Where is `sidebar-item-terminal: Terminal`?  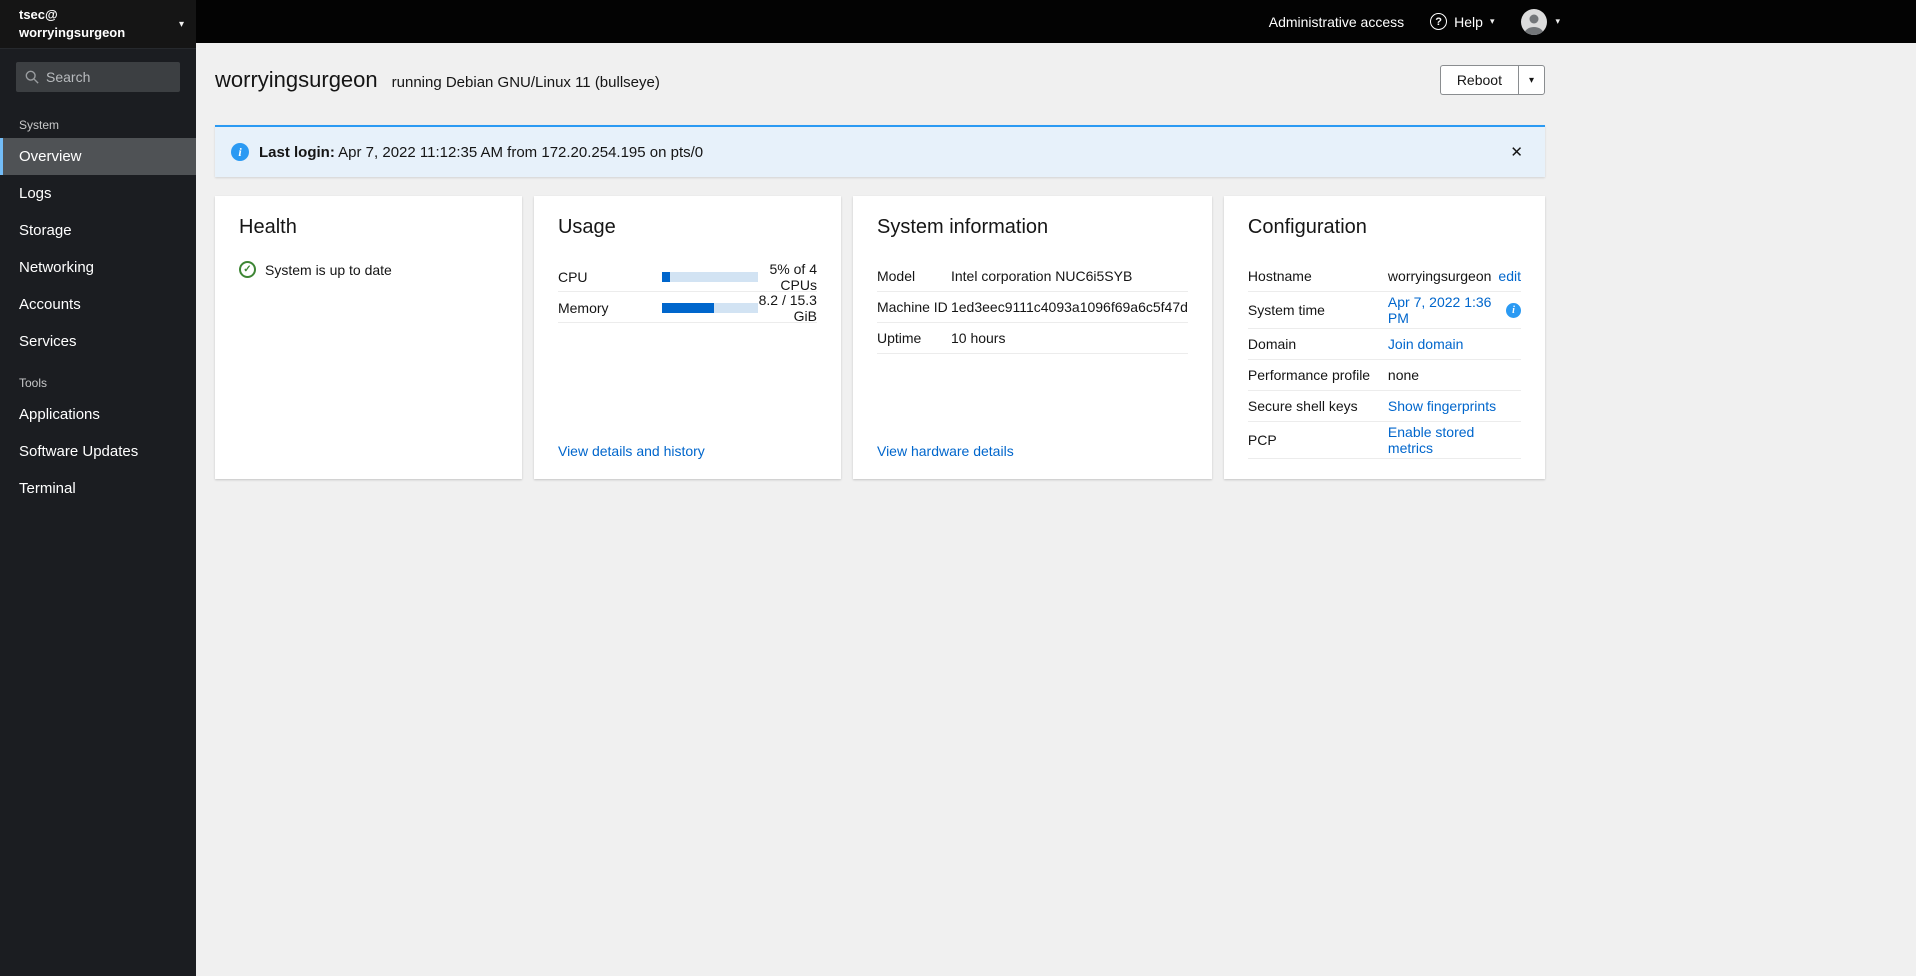 sidebar-item-terminal: Terminal is located at coordinates (98, 488).